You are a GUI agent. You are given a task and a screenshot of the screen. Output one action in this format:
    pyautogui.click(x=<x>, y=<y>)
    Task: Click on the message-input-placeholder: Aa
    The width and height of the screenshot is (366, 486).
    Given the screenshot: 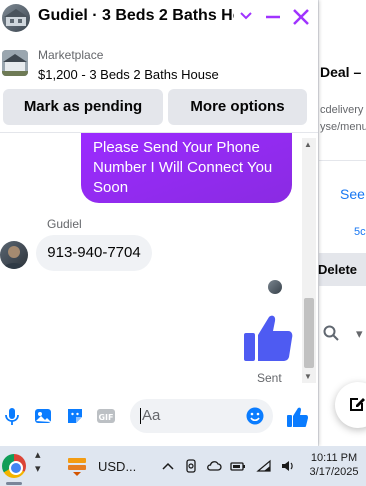 What is the action you would take?
    pyautogui.click(x=150, y=415)
    